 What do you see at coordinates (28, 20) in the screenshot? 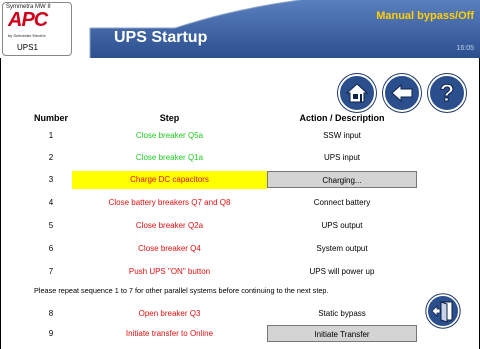
I see `logo-brand: APC` at bounding box center [28, 20].